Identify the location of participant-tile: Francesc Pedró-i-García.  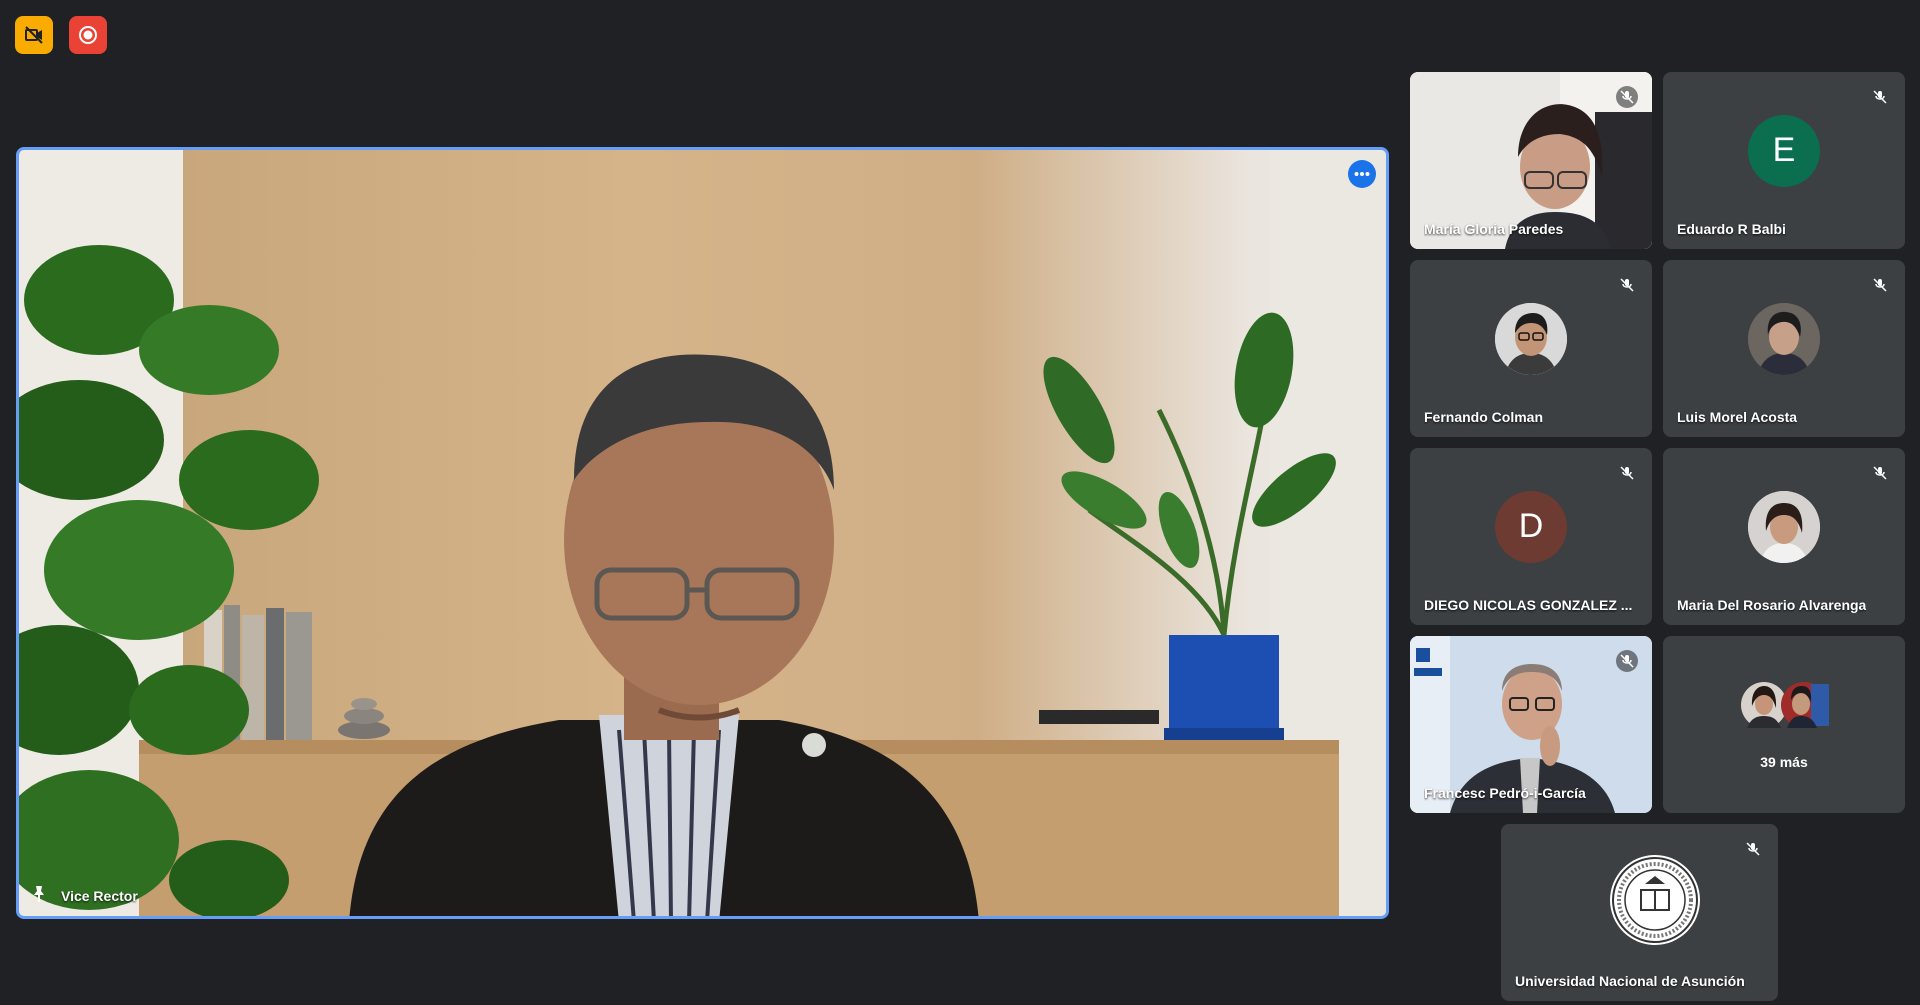
(1531, 724).